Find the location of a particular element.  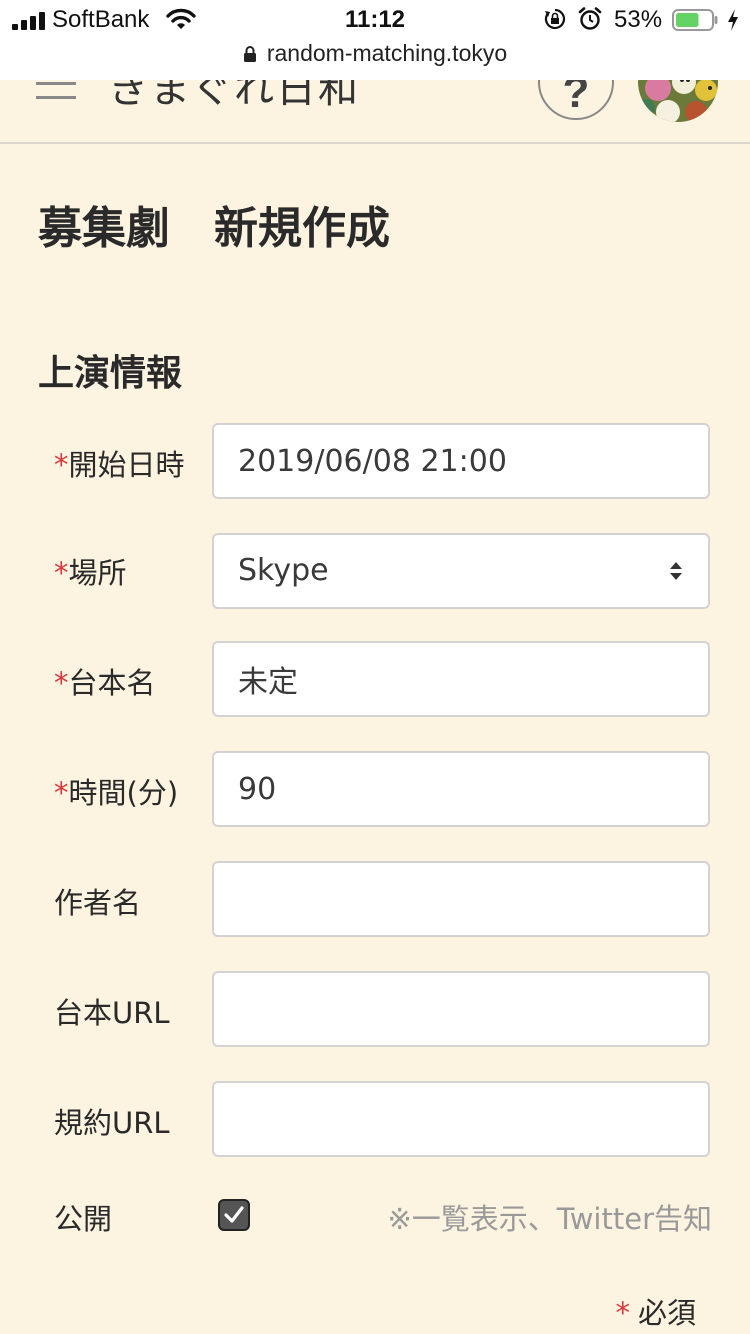

script-name-input is located at coordinates (461, 679).